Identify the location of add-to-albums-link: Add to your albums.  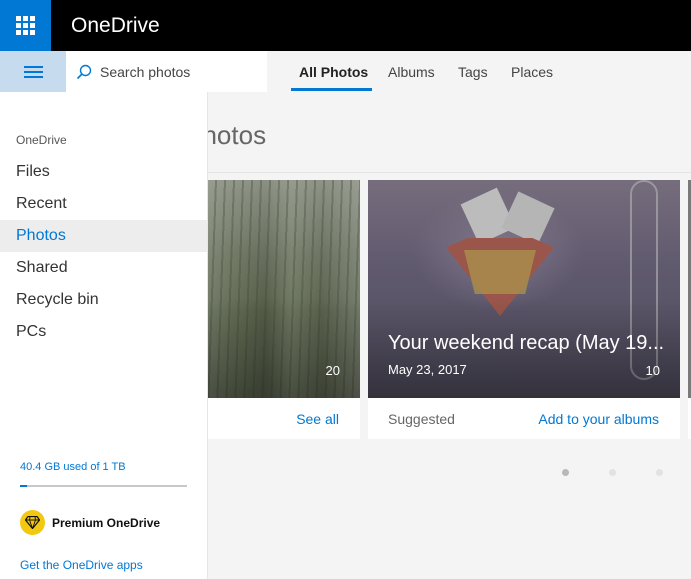
(598, 419).